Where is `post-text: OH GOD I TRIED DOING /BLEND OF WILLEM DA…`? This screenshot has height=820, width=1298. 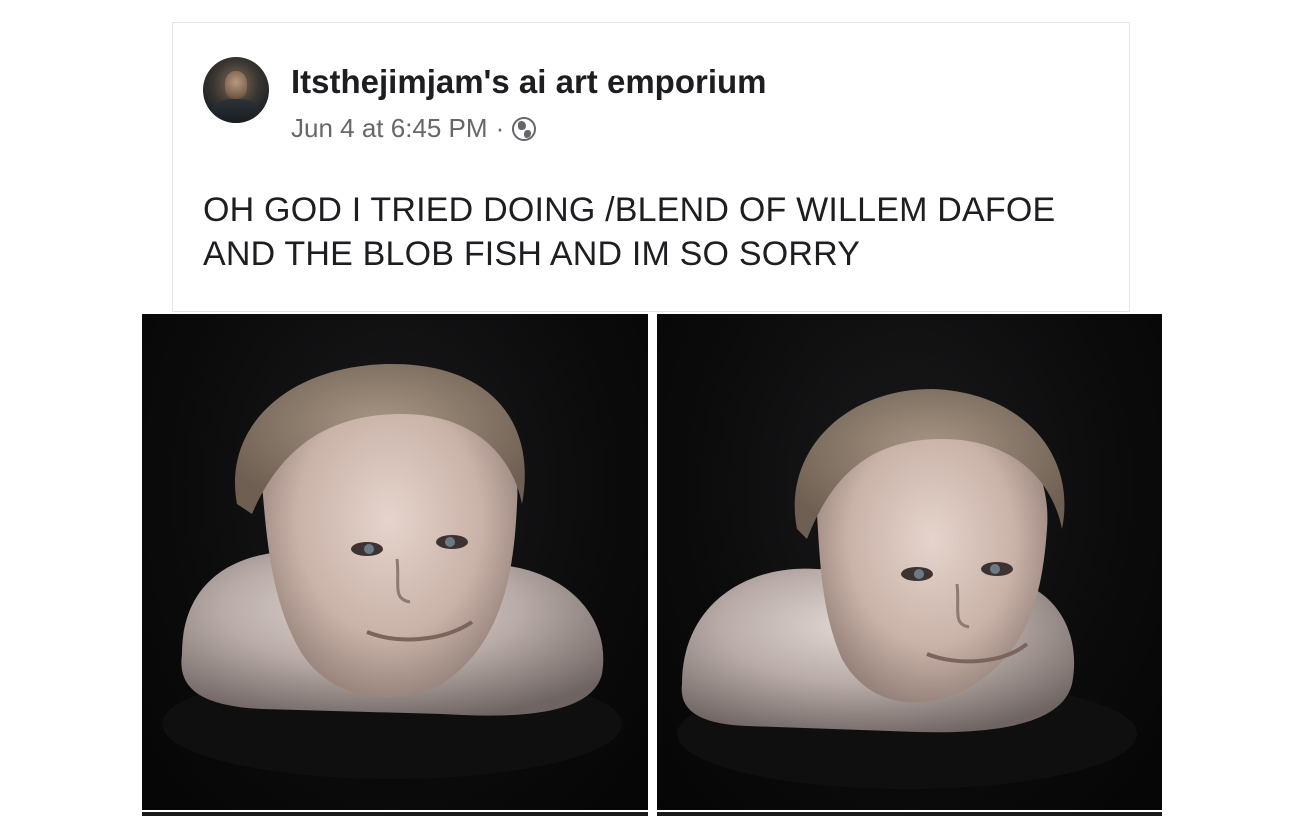 post-text: OH GOD I TRIED DOING /BLEND OF WILLEM DA… is located at coordinates (629, 232).